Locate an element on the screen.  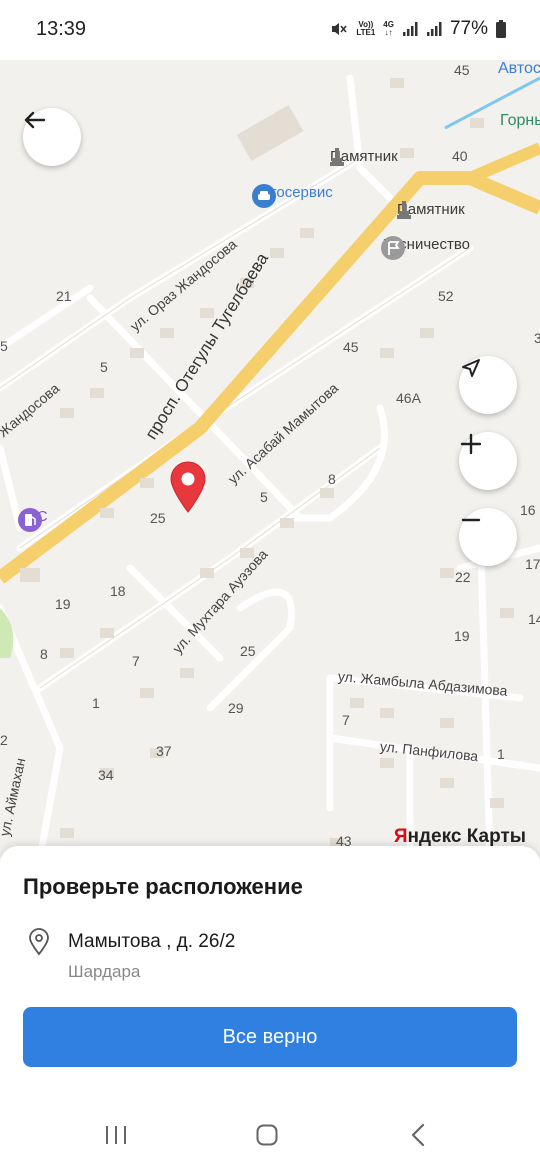
chevron-left-icon is located at coordinates (418, 1135).